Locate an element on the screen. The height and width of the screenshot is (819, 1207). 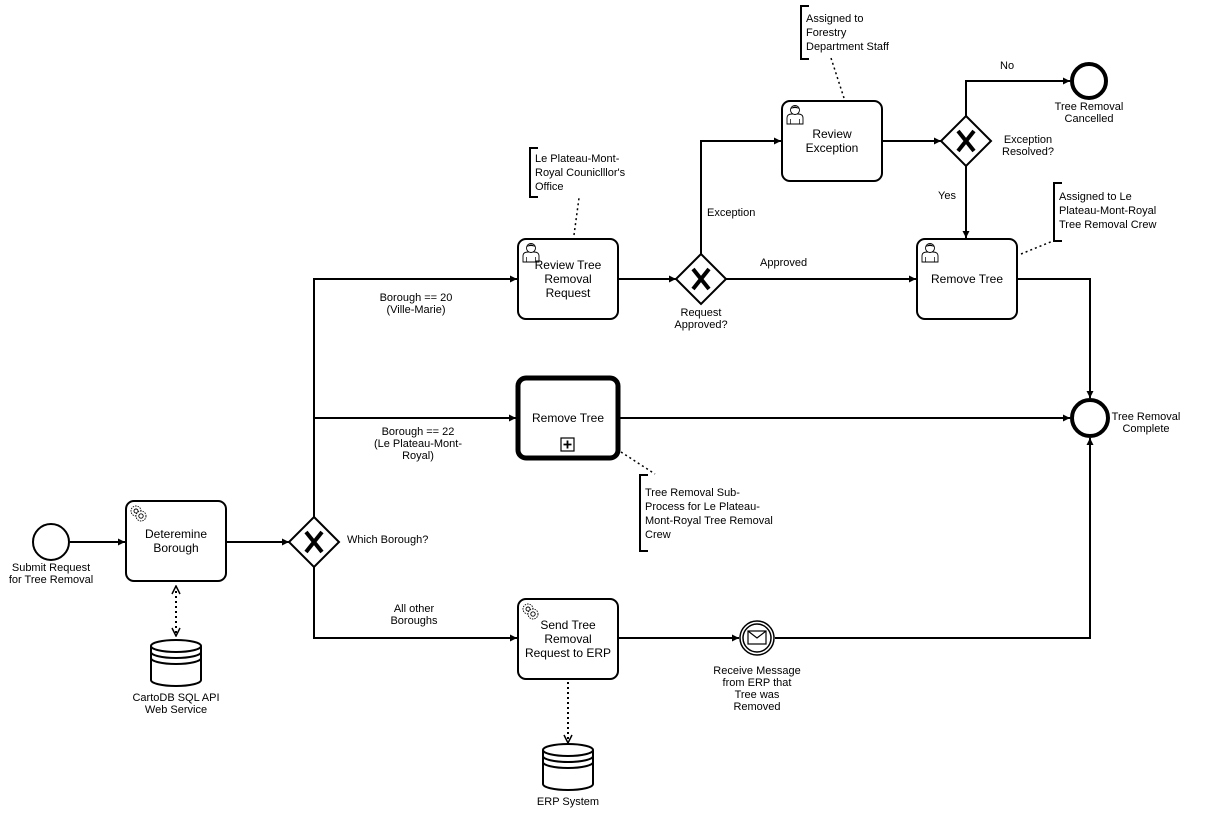
annotation-text: Office is located at coordinates (549, 187).